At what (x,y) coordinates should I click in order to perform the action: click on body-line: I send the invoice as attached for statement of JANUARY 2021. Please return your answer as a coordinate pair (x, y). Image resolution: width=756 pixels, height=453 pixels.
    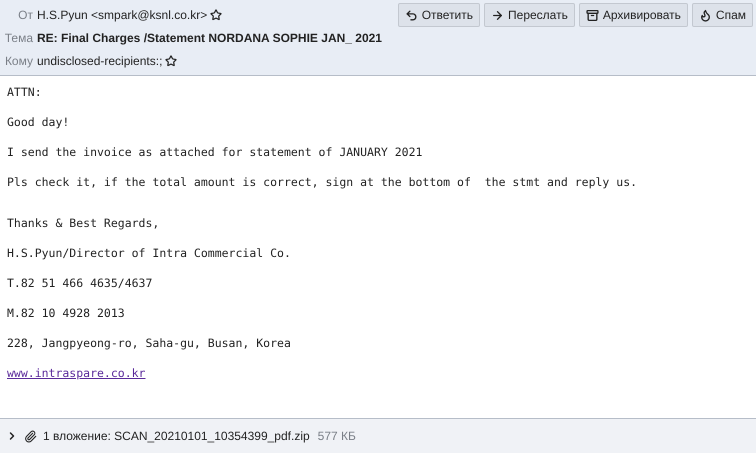
    Looking at the image, I should click on (215, 152).